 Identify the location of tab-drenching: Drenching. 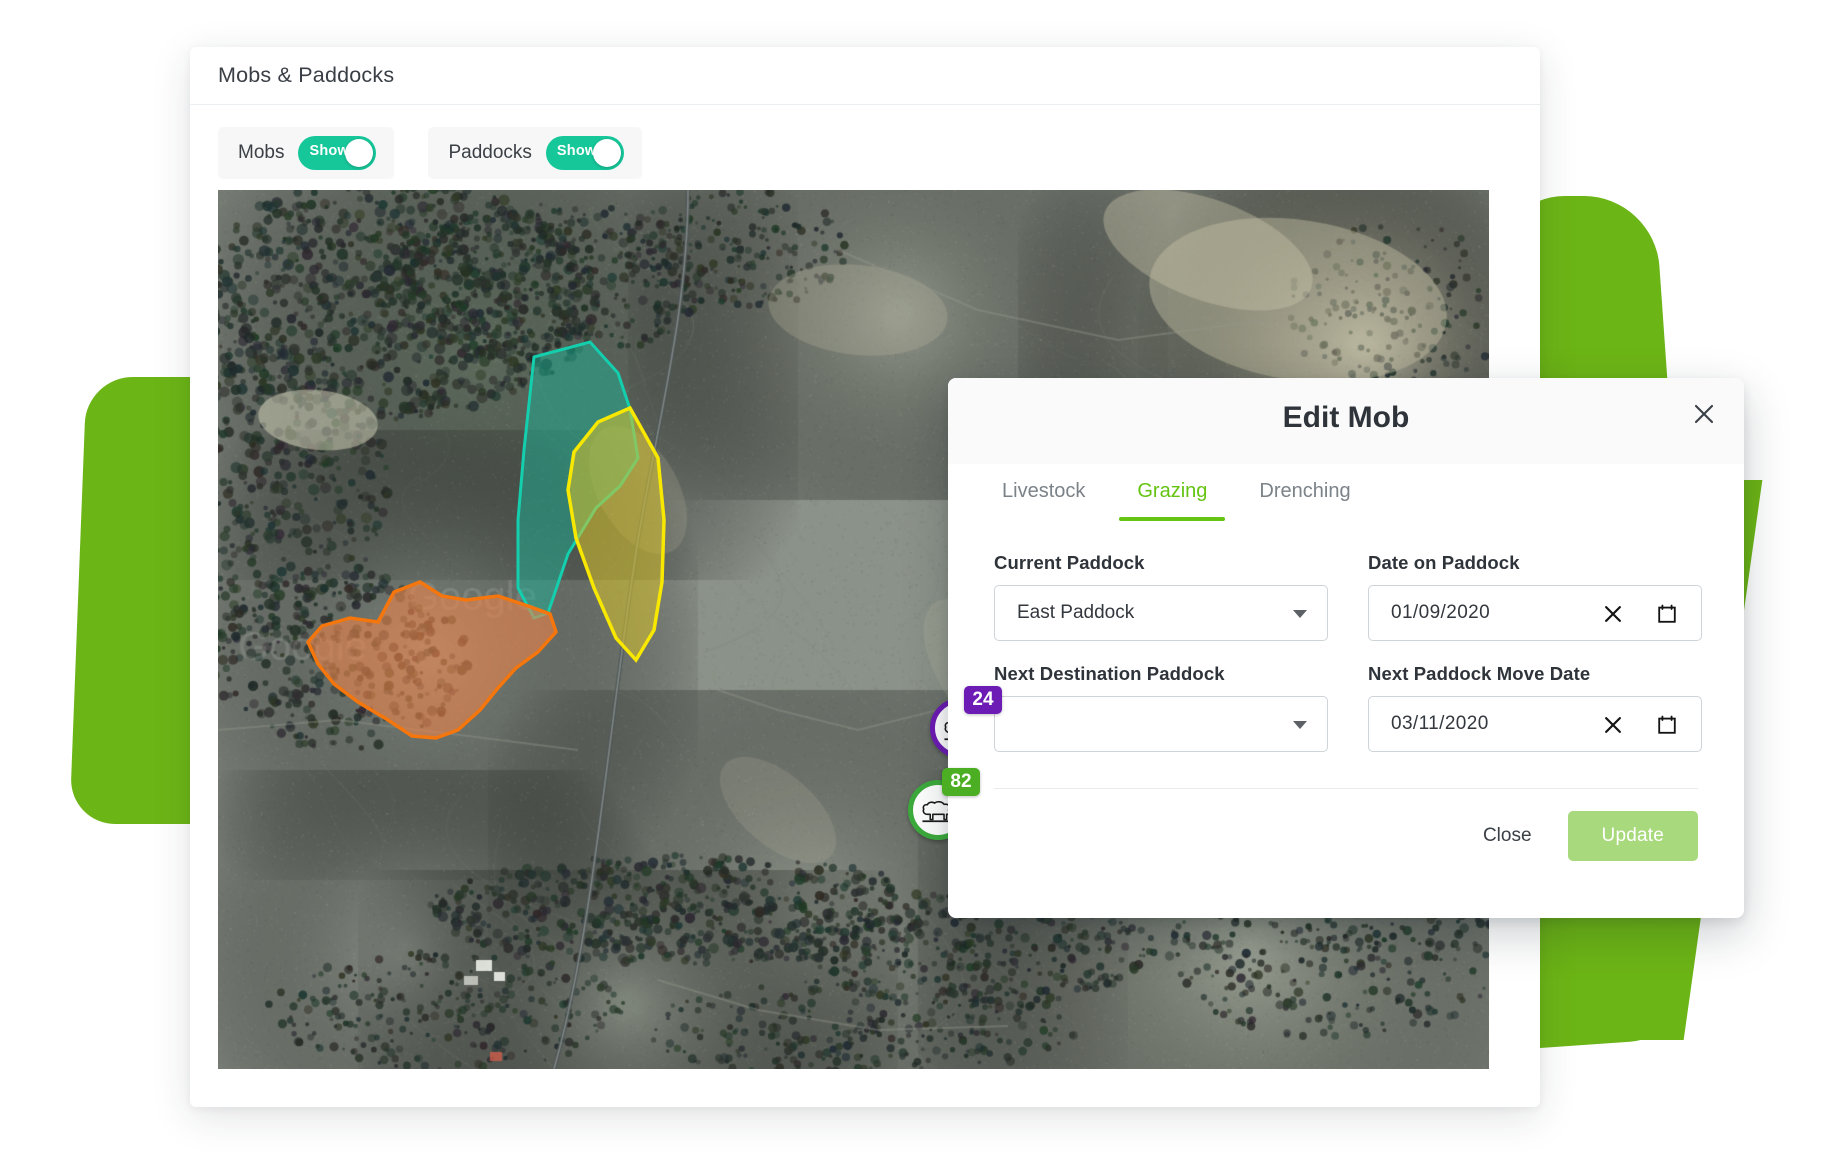
(1304, 496).